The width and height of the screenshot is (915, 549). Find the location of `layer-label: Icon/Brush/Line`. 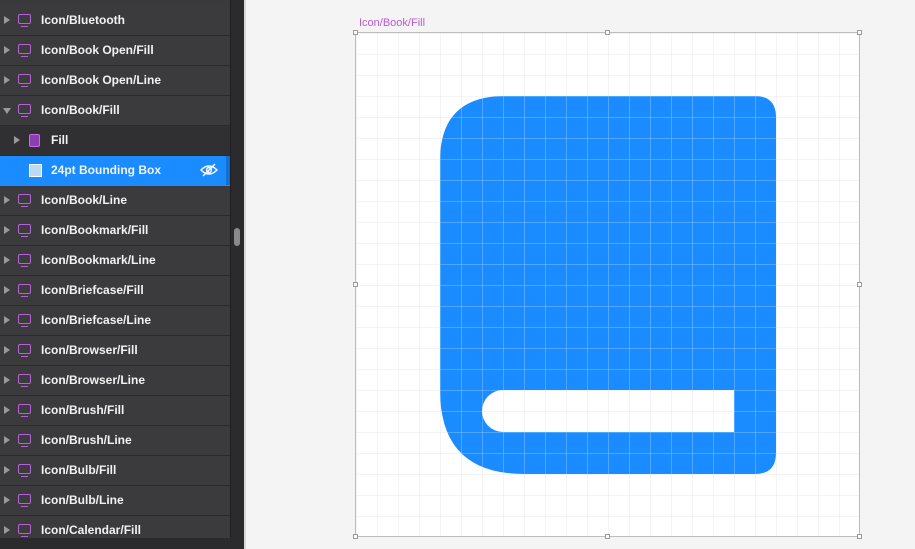

layer-label: Icon/Brush/Line is located at coordinates (86, 440).